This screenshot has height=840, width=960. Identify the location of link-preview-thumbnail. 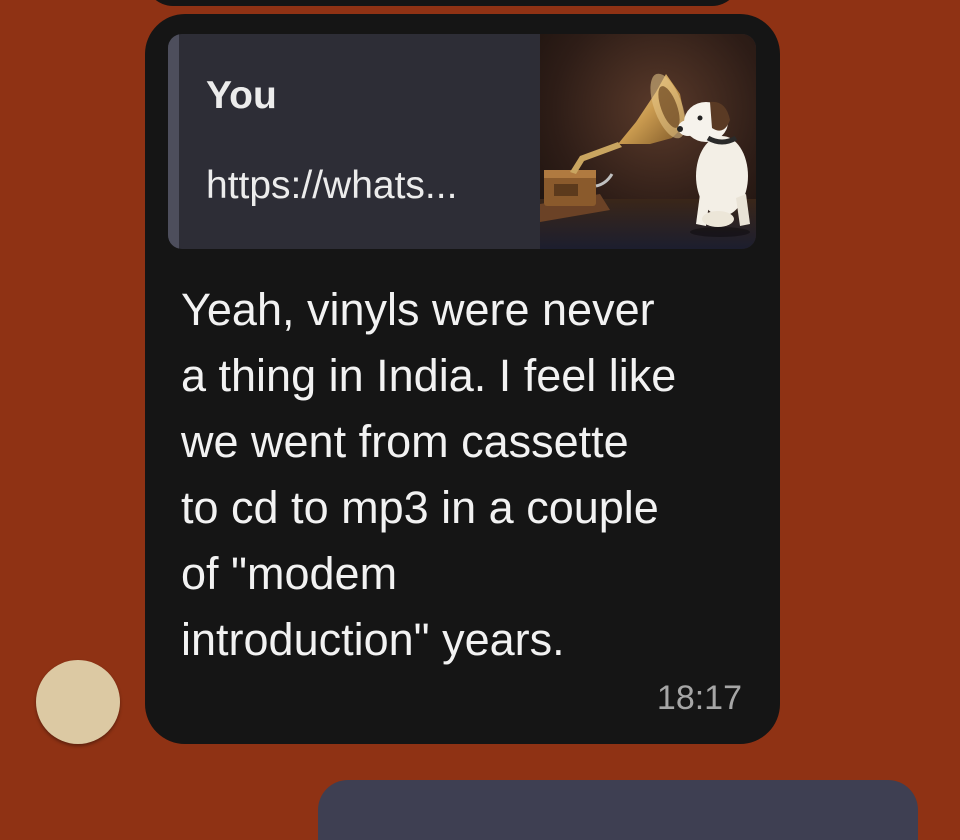
(648, 141).